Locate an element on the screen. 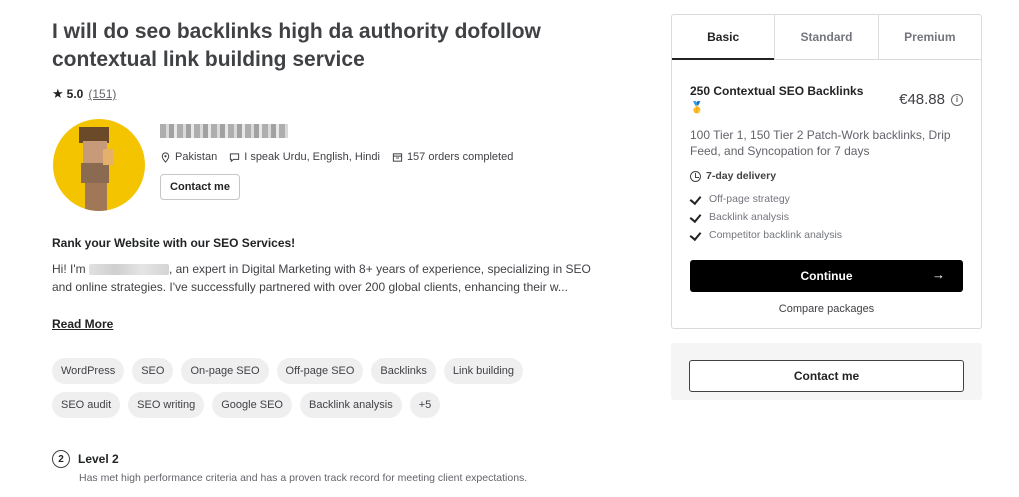 Image resolution: width=1019 pixels, height=497 pixels. delivery-text: 7-day delivery is located at coordinates (741, 176).